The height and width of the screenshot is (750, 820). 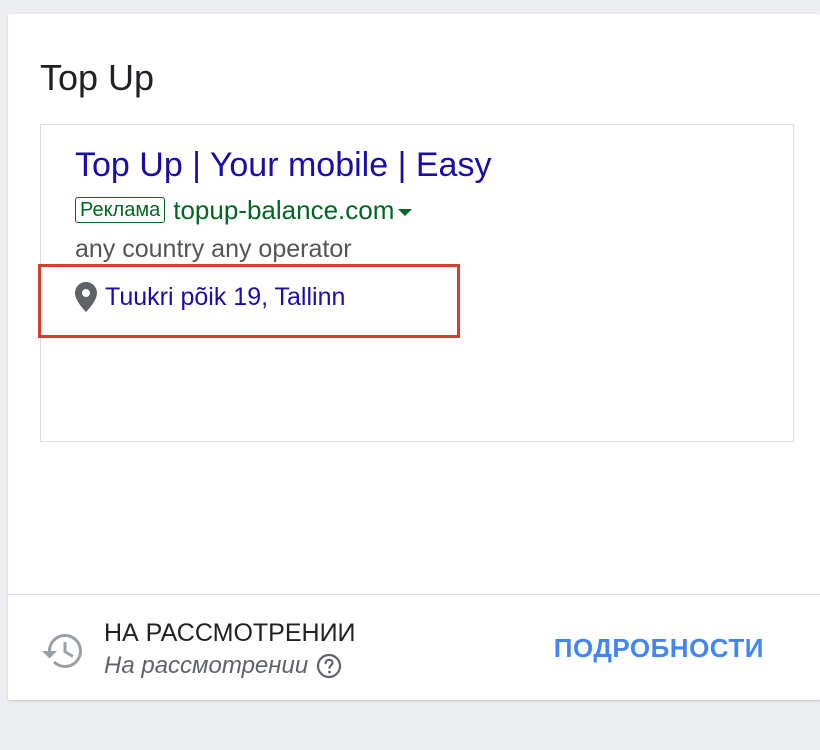 I want to click on divider, so click(x=414, y=594).